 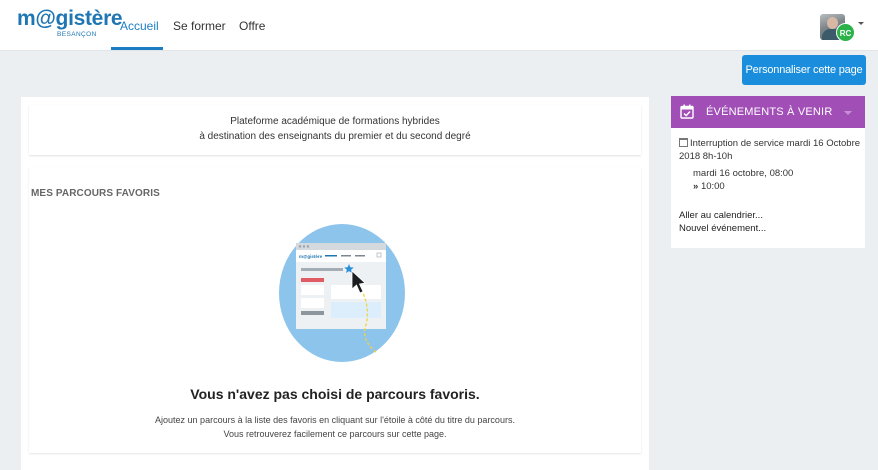 I want to click on calendar-check-icon, so click(x=687, y=111).